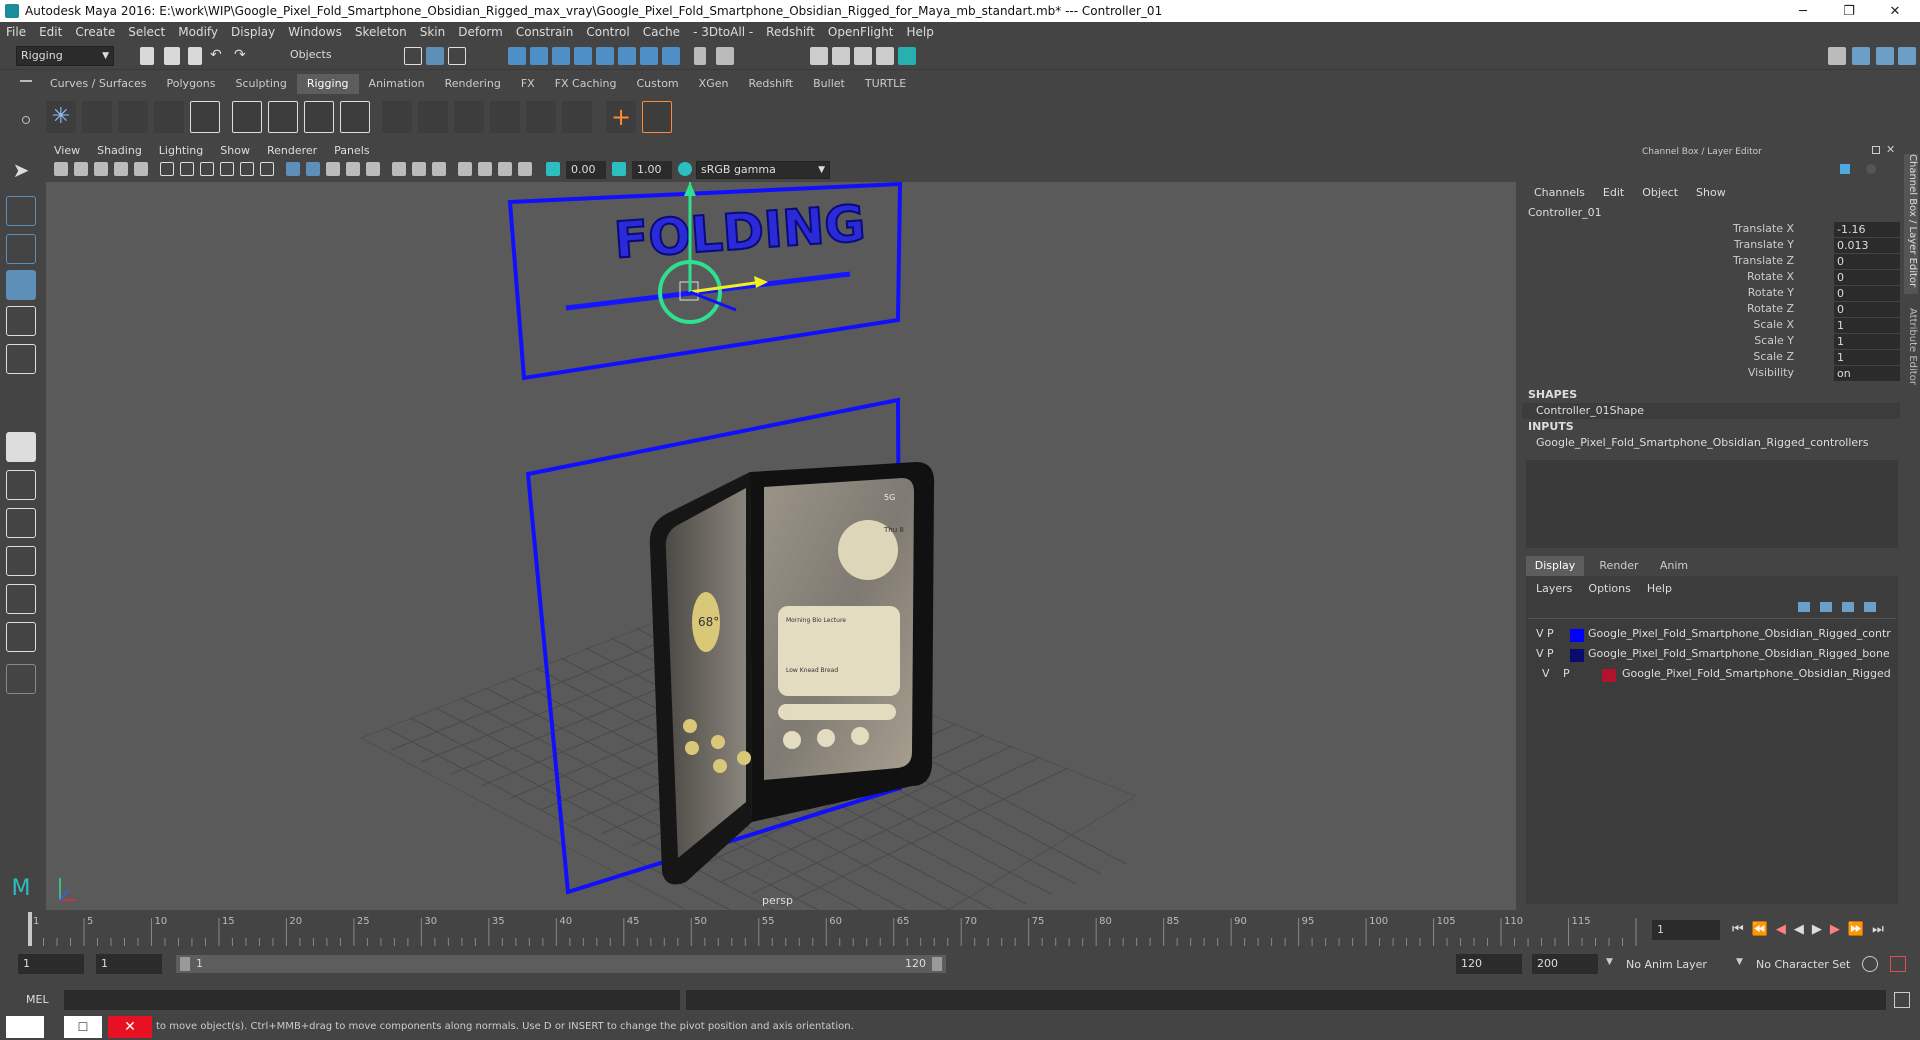  Describe the element at coordinates (1885, 56) in the screenshot. I see `toggle-attribute-editor-icon` at that location.